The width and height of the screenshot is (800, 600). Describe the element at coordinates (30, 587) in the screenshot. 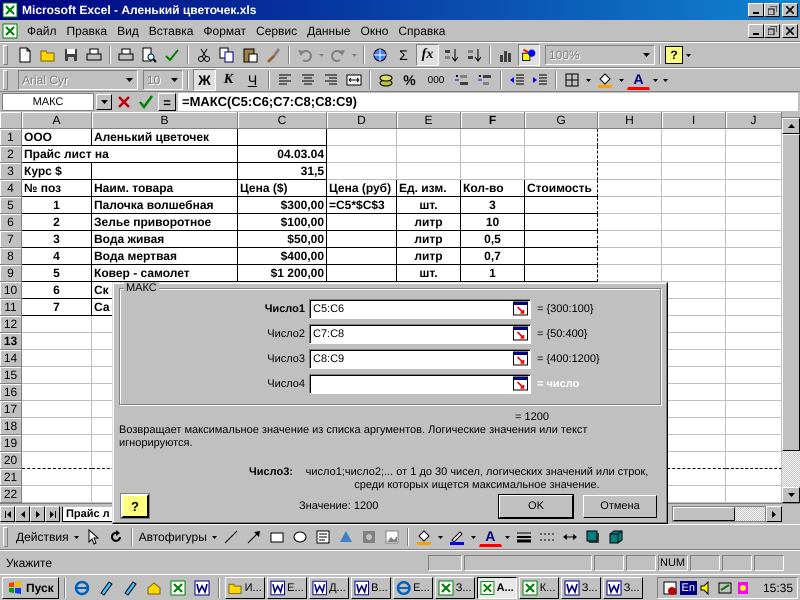

I see `start-button: Пуск` at that location.